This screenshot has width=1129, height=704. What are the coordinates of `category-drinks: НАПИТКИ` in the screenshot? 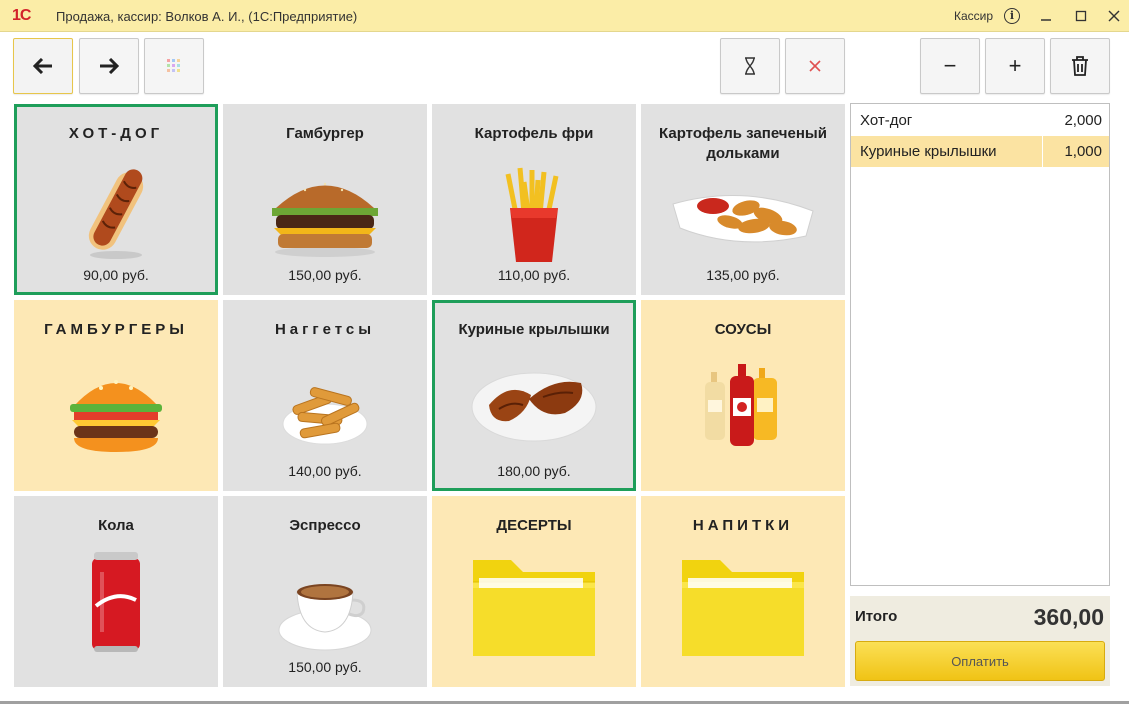 It's located at (743, 591).